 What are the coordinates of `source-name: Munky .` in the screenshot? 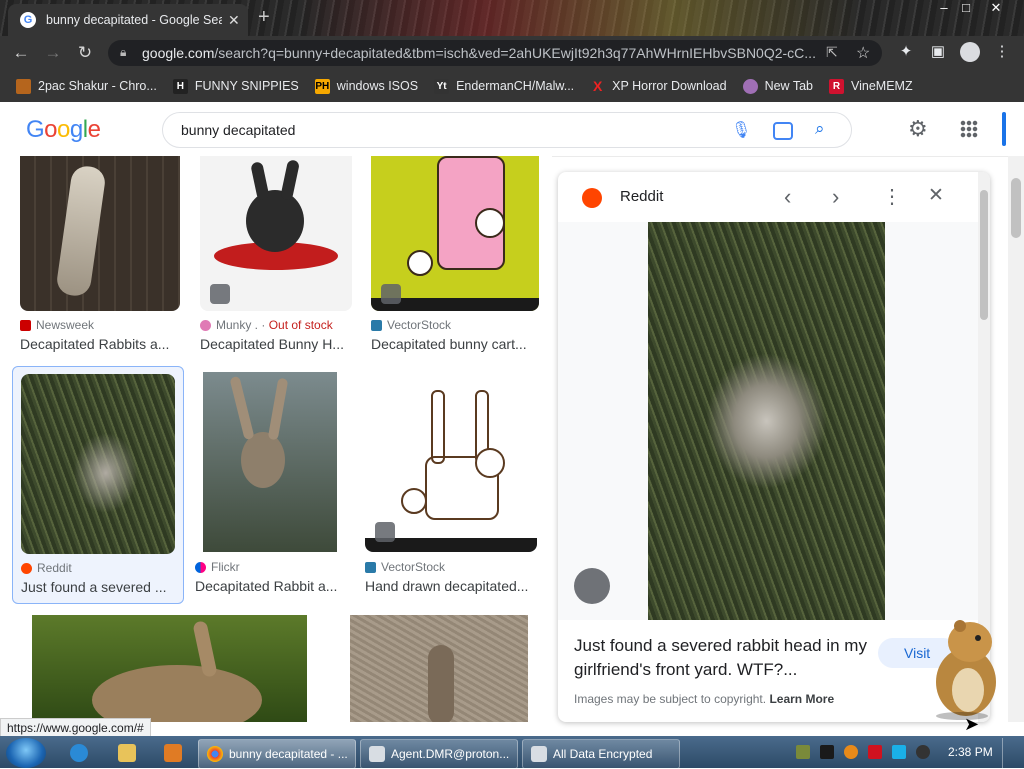 It's located at (237, 325).